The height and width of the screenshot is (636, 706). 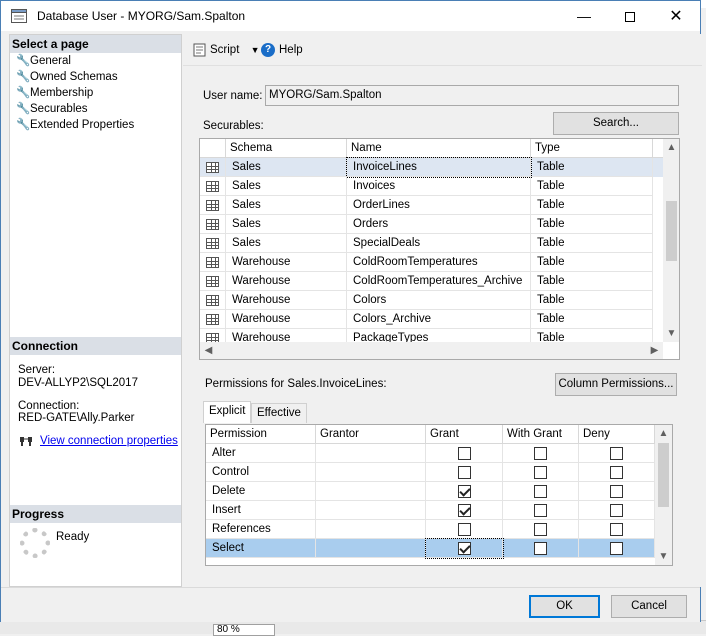 I want to click on deny-cell, so click(x=617, y=548).